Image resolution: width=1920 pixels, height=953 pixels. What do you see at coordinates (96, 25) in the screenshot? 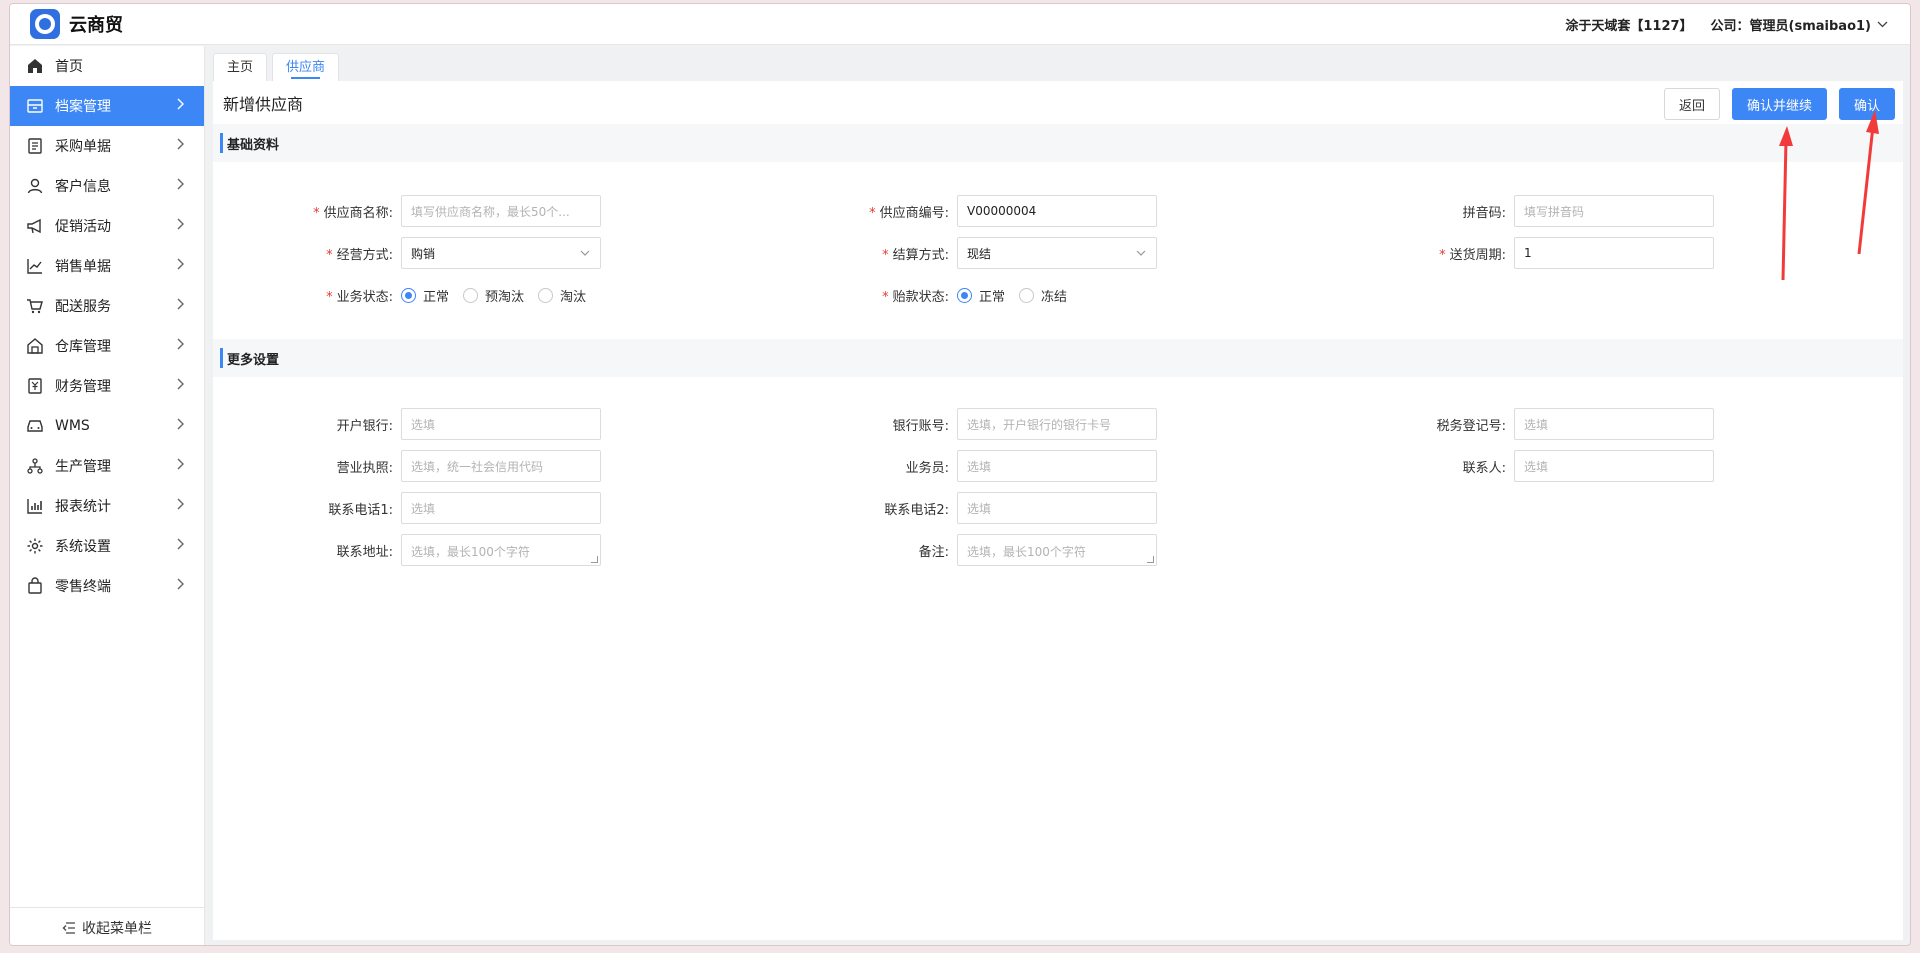
I see `brand-name: 云商贸` at bounding box center [96, 25].